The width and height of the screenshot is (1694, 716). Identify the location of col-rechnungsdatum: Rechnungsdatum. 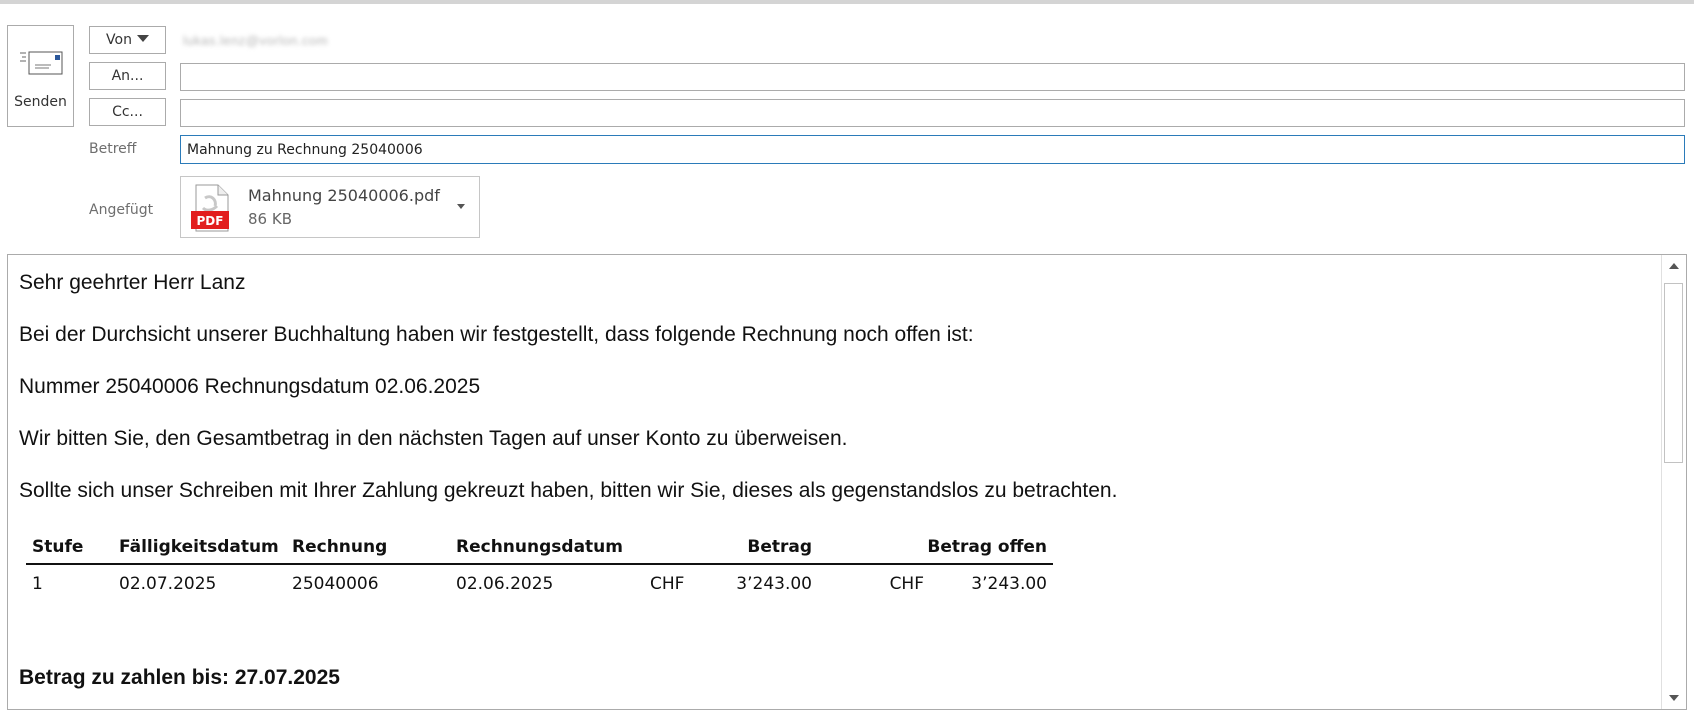
(547, 548).